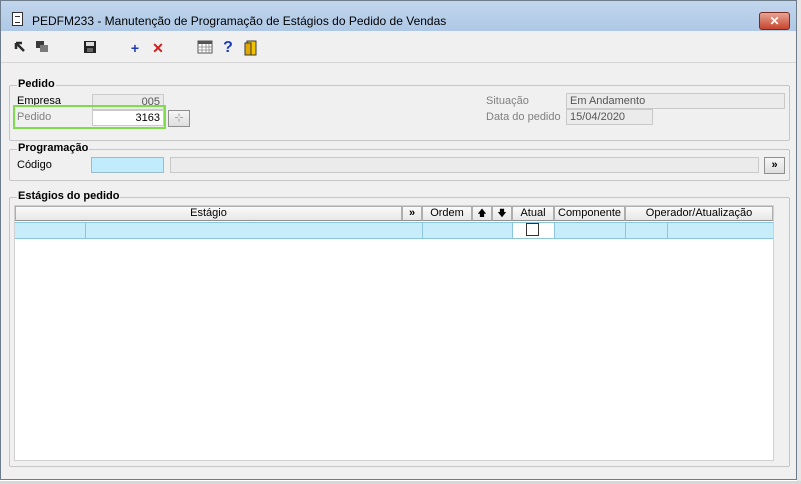  What do you see at coordinates (34, 165) in the screenshot?
I see `codigo-label: Código` at bounding box center [34, 165].